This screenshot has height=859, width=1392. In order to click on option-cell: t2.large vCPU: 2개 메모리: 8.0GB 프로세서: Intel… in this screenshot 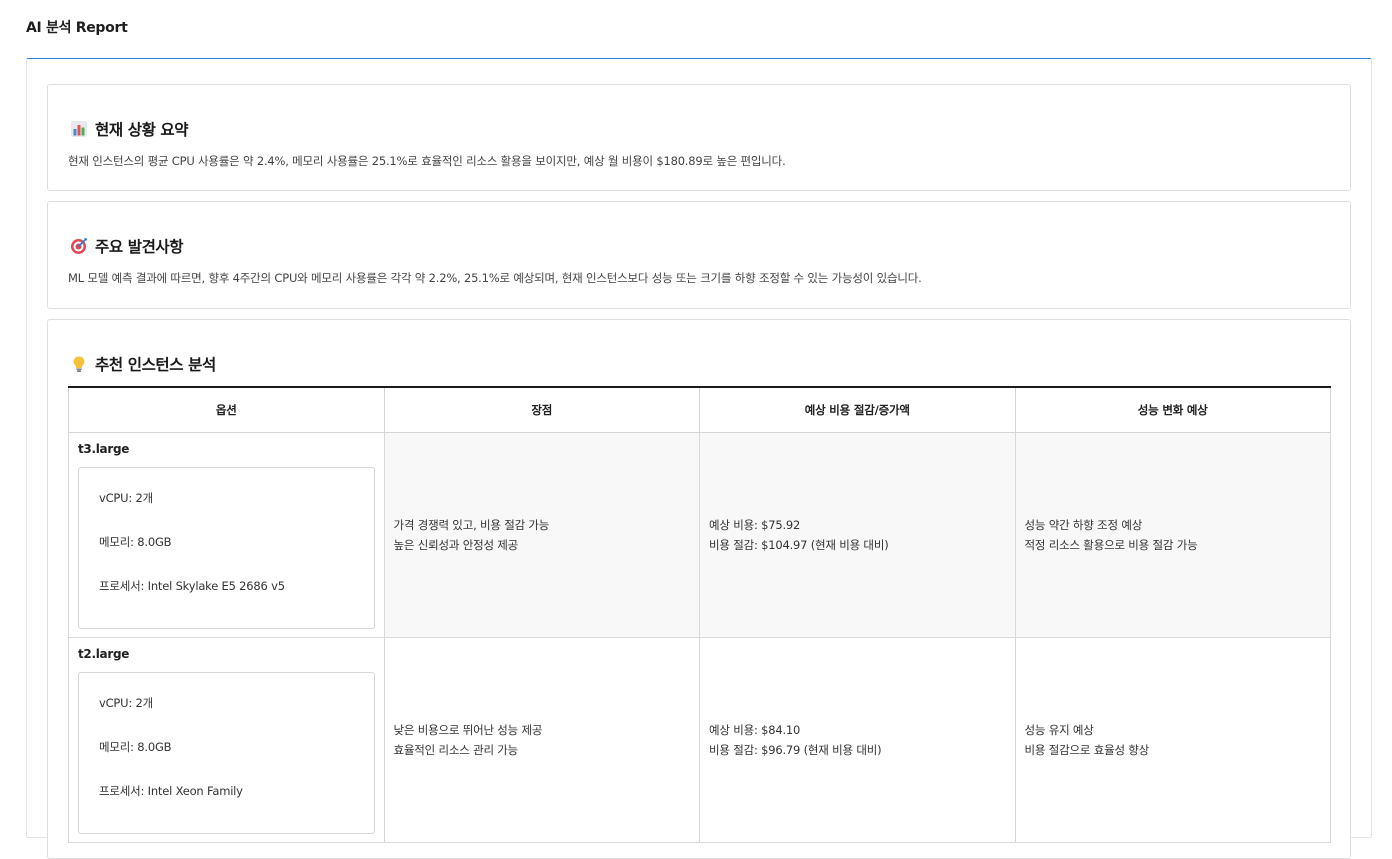, I will do `click(226, 739)`.